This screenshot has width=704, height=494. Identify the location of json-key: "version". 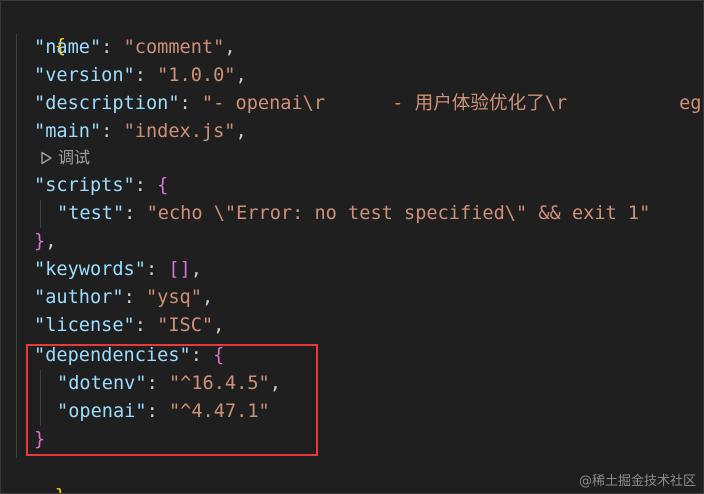
(84, 75).